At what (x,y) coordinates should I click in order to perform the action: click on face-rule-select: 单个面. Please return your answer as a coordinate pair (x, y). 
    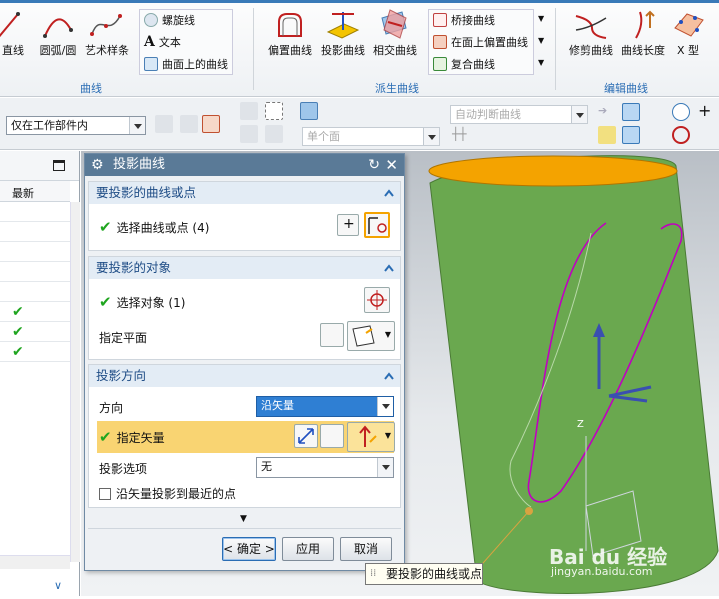
    Looking at the image, I should click on (371, 136).